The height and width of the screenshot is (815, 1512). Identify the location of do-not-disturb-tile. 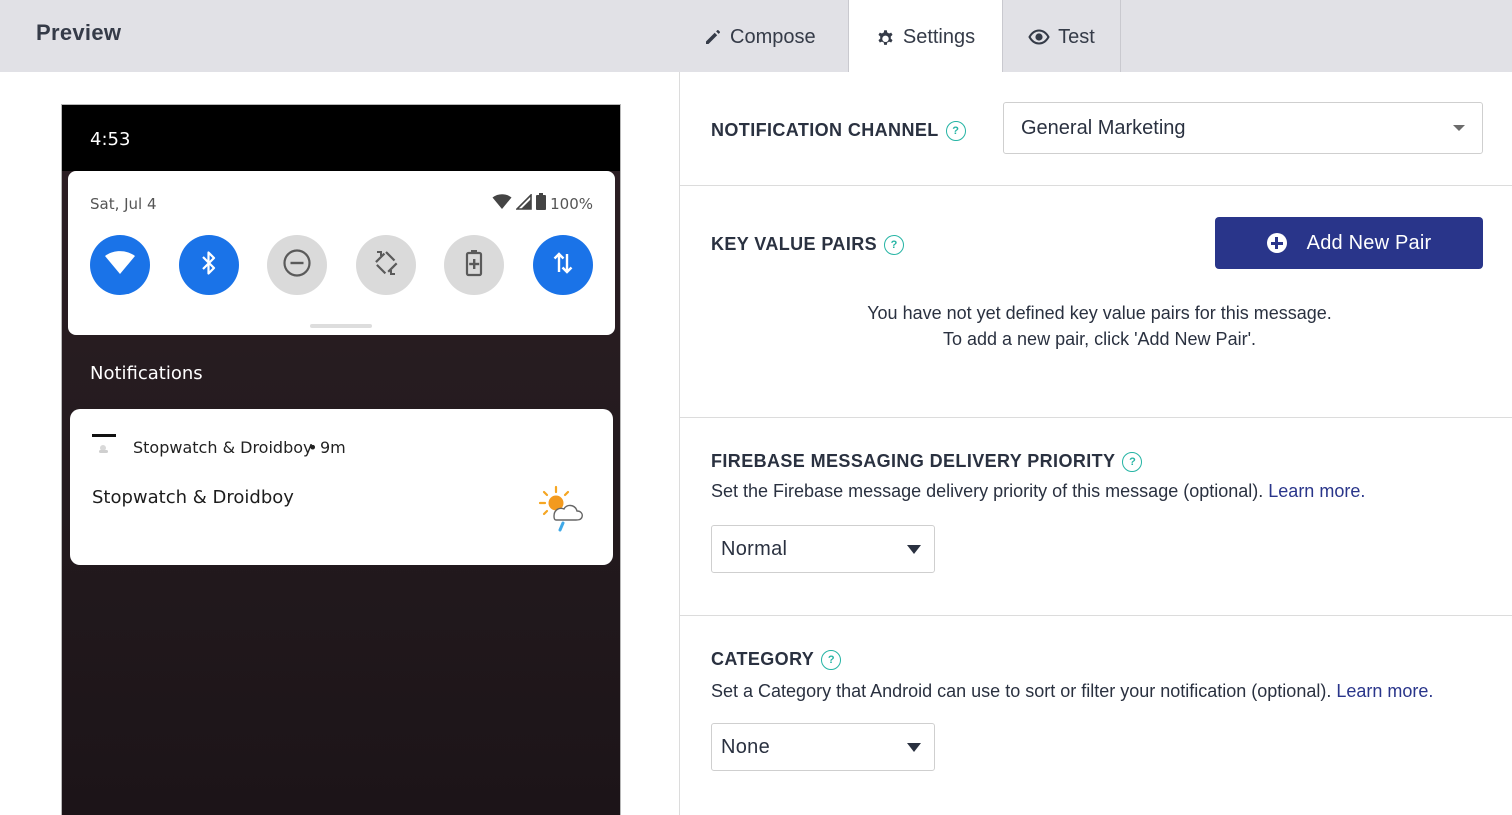
(297, 265).